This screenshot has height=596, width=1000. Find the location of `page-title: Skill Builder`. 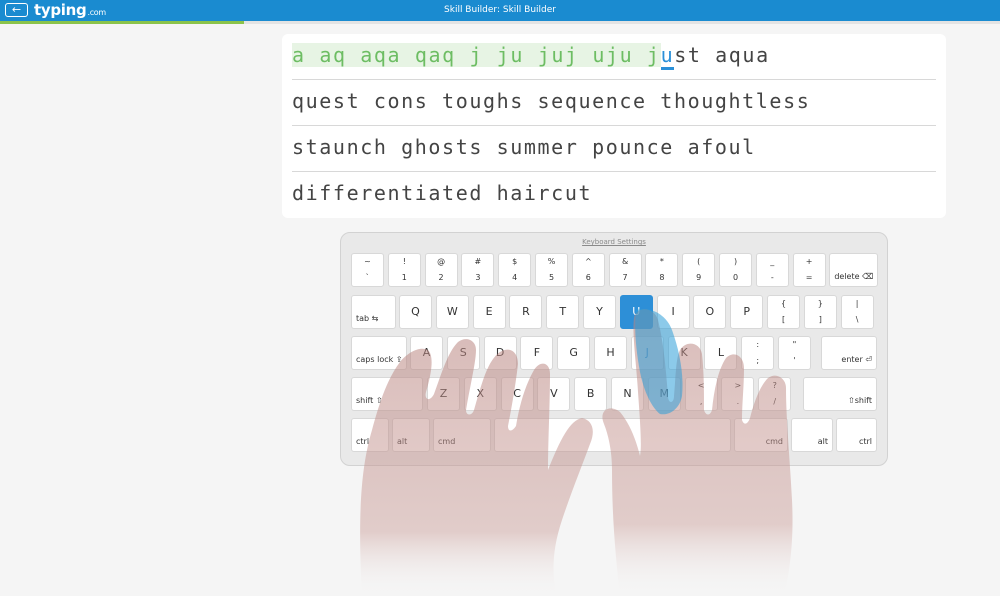

page-title: Skill Builder is located at coordinates (500, 10).